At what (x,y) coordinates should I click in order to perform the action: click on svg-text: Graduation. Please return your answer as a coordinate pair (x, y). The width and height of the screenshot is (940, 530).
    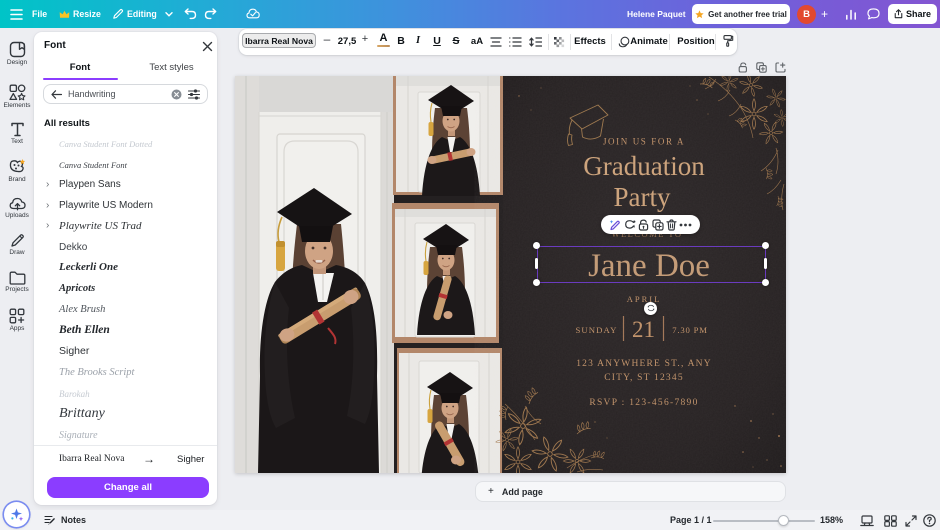
    Looking at the image, I should click on (644, 166).